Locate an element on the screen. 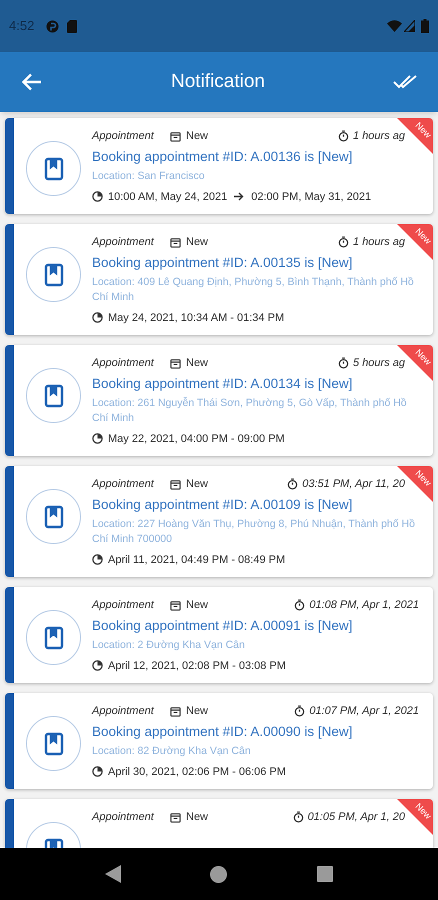 The height and width of the screenshot is (900, 438). back-triangle-icon is located at coordinates (112, 874).